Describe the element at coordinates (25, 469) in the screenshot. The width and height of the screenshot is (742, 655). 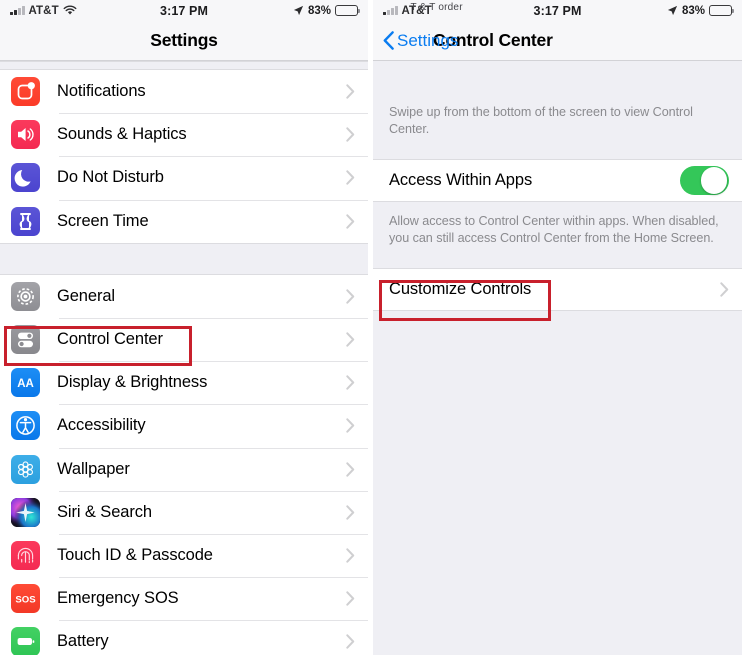
I see `wallpaper-icon` at that location.